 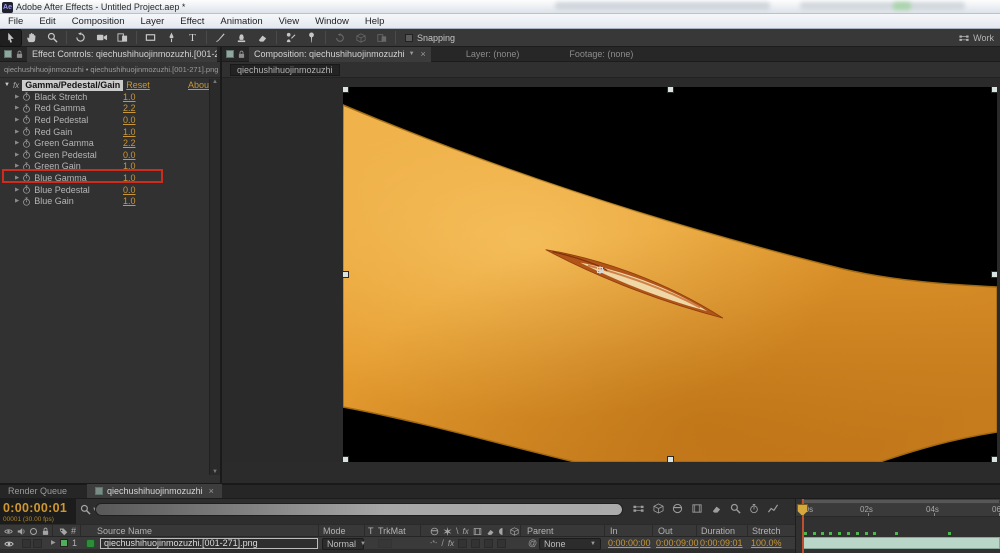 What do you see at coordinates (311, 38) in the screenshot?
I see `puppet-pin-tool-button` at bounding box center [311, 38].